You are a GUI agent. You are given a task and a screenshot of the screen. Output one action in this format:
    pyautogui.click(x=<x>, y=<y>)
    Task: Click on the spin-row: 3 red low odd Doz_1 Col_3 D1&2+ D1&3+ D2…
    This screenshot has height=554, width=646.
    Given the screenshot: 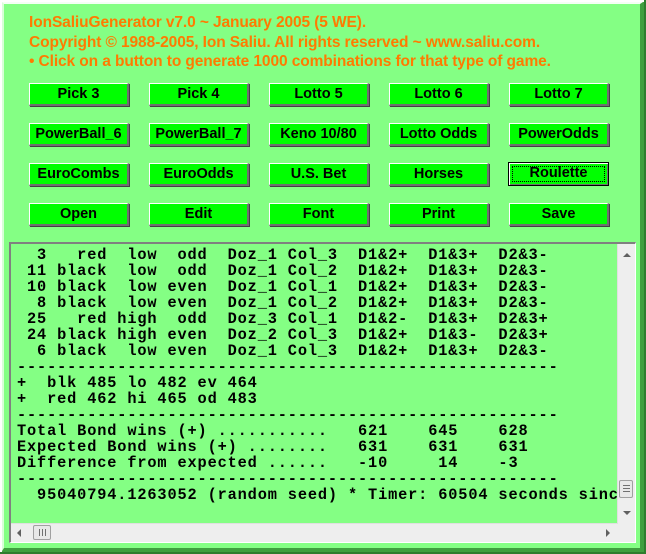 What is the action you would take?
    pyautogui.click(x=283, y=255)
    